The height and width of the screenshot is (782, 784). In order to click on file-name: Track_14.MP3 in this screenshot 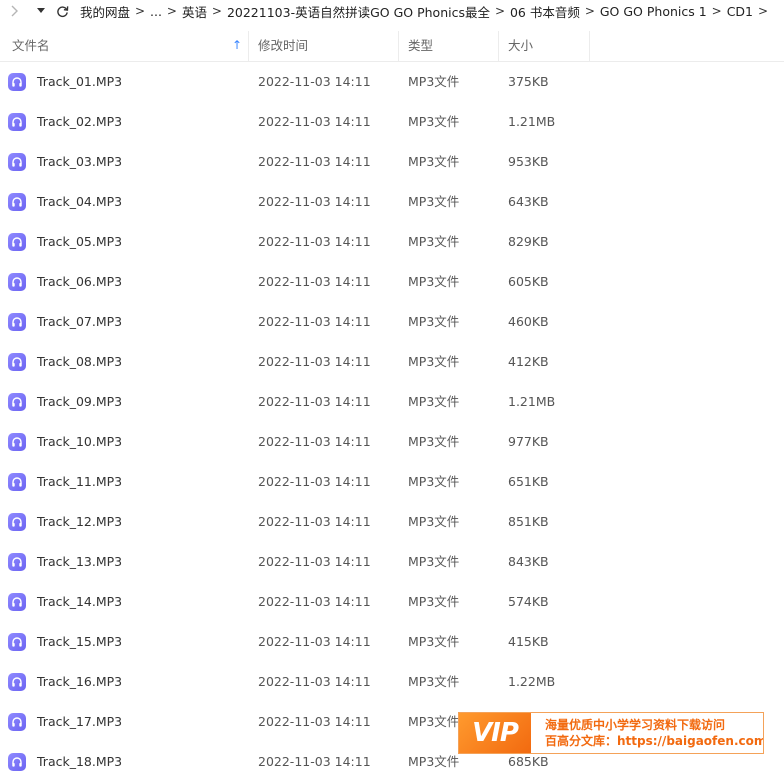, I will do `click(80, 601)`.